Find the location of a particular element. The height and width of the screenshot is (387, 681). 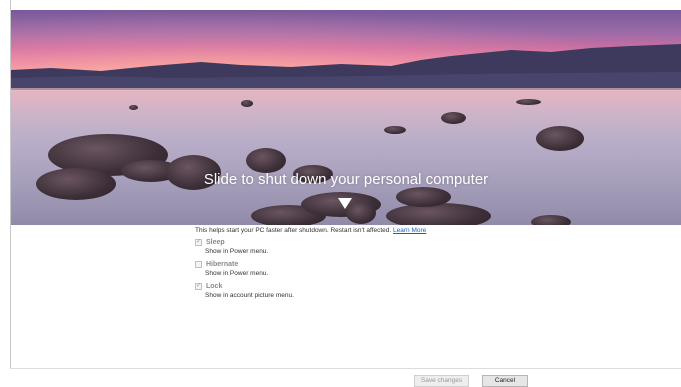

option-sleep: ✓ Sleep is located at coordinates (385, 242).